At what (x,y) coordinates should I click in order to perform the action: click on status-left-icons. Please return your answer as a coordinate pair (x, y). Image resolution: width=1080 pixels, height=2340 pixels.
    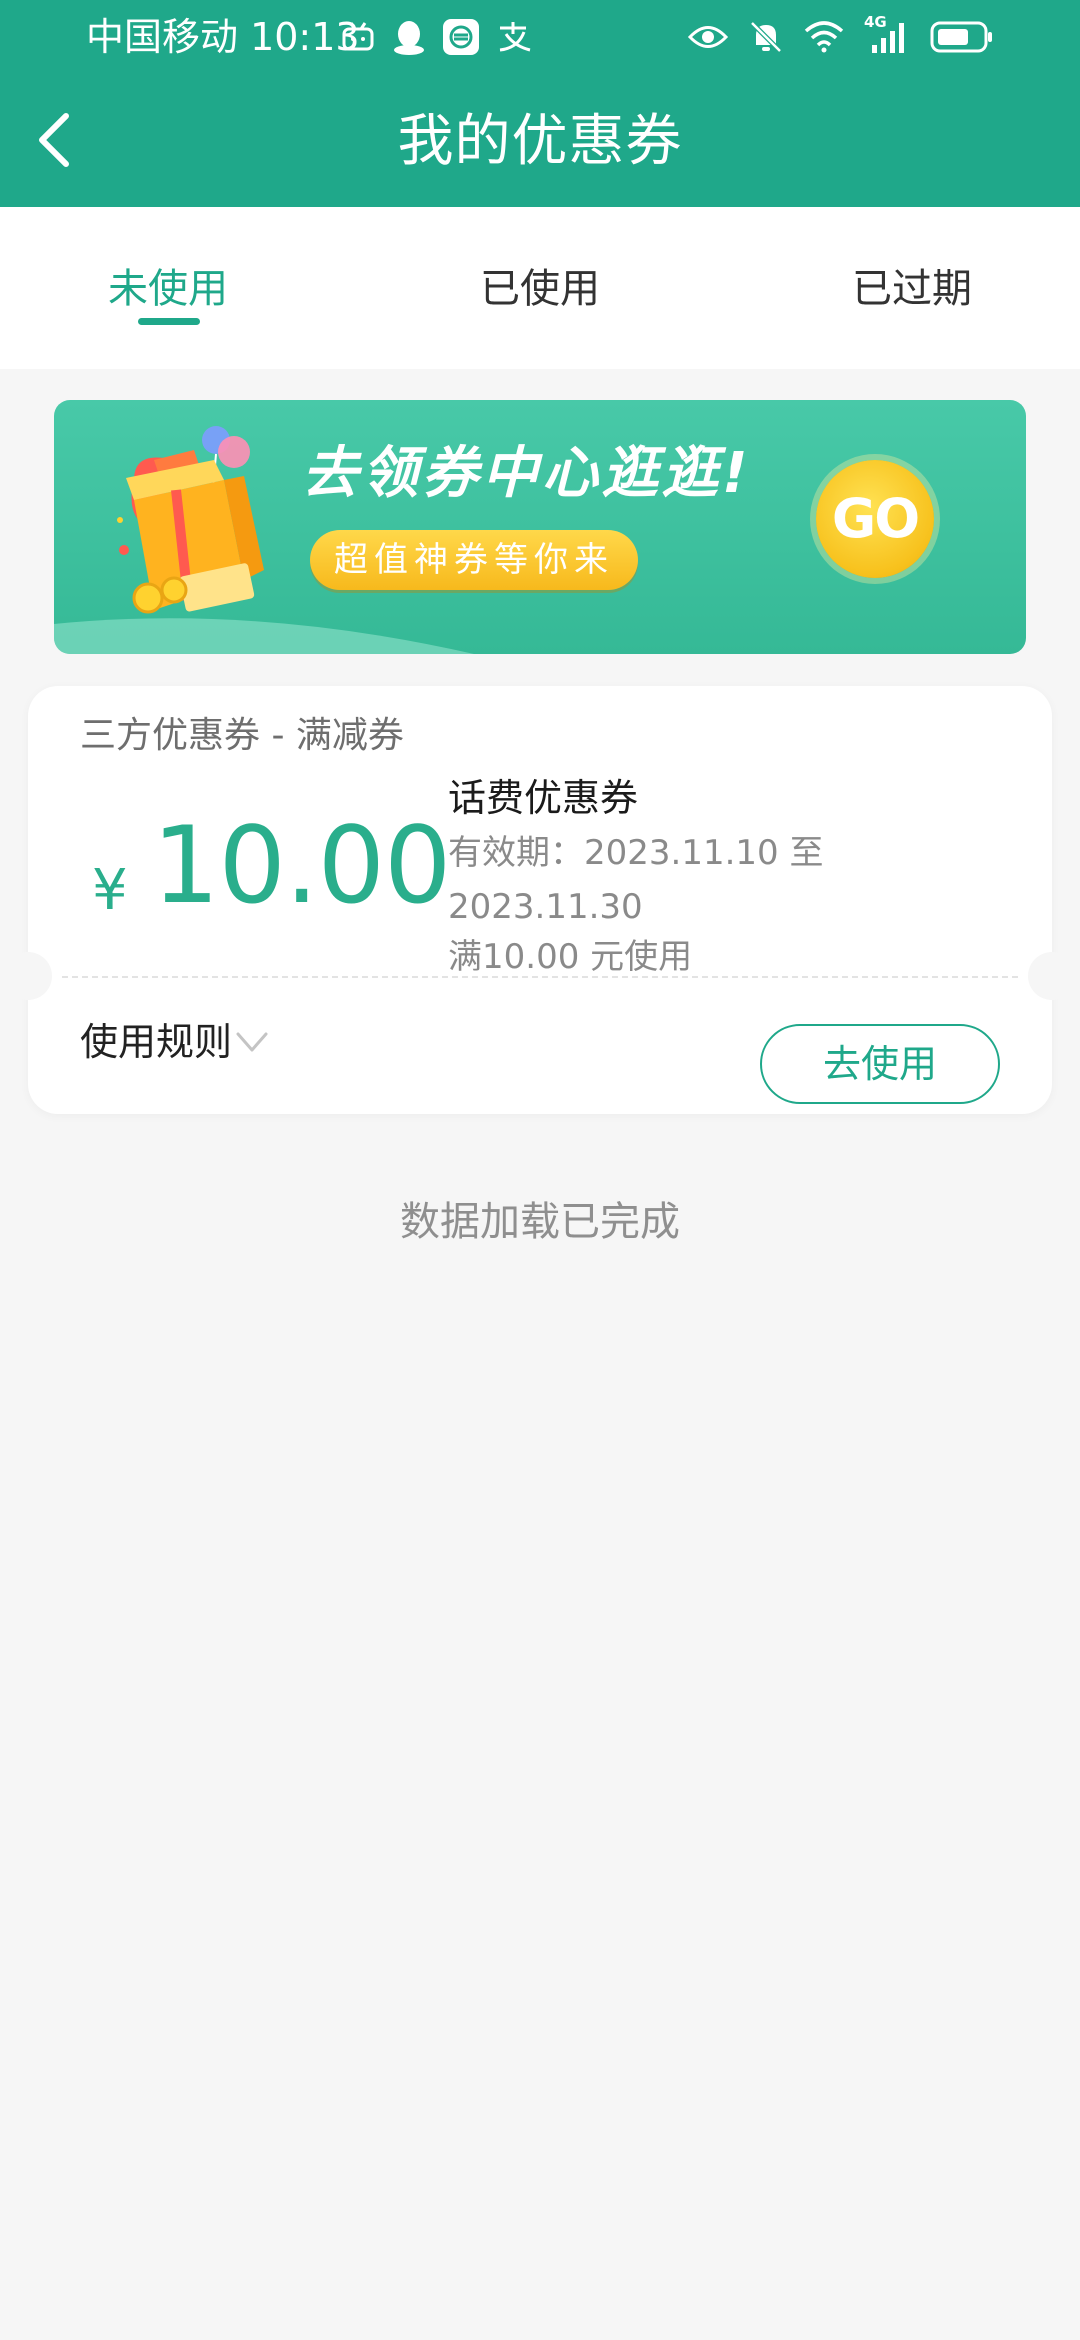
    Looking at the image, I should click on (437, 37).